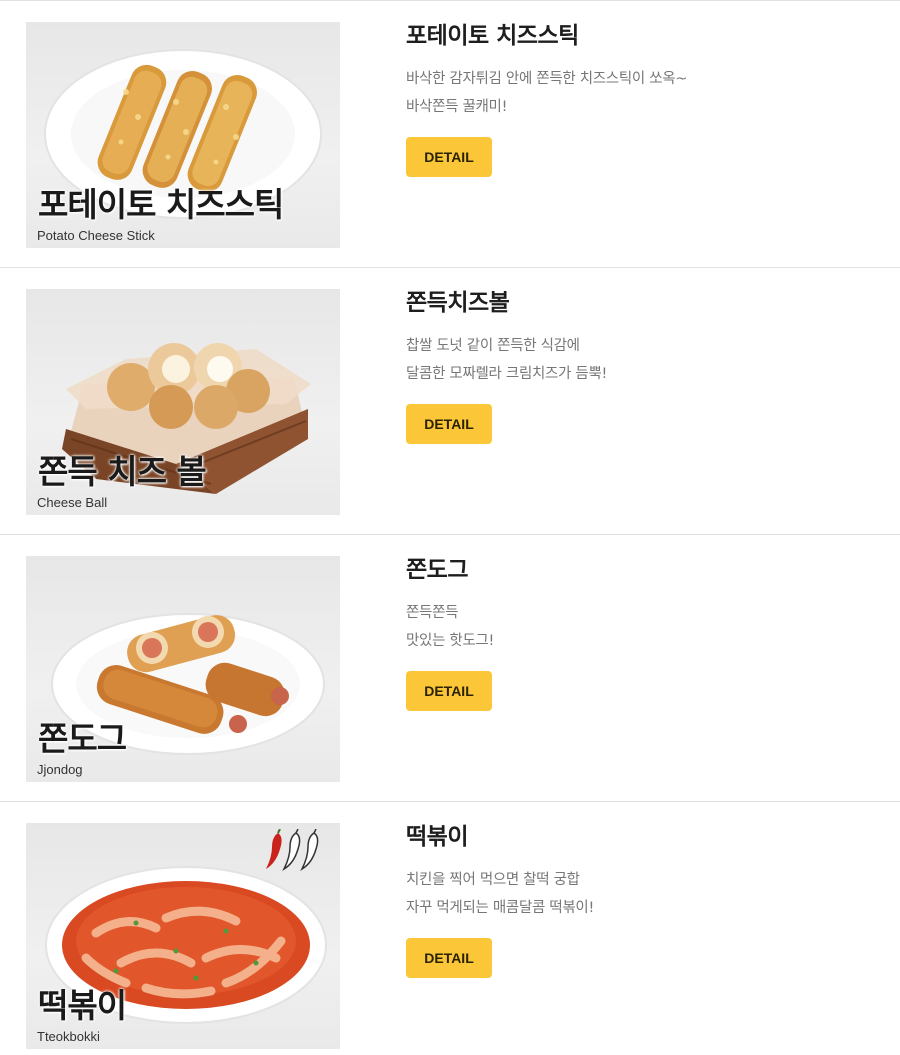 This screenshot has width=900, height=1055. What do you see at coordinates (292, 850) in the screenshot?
I see `chili-pepper-icon` at bounding box center [292, 850].